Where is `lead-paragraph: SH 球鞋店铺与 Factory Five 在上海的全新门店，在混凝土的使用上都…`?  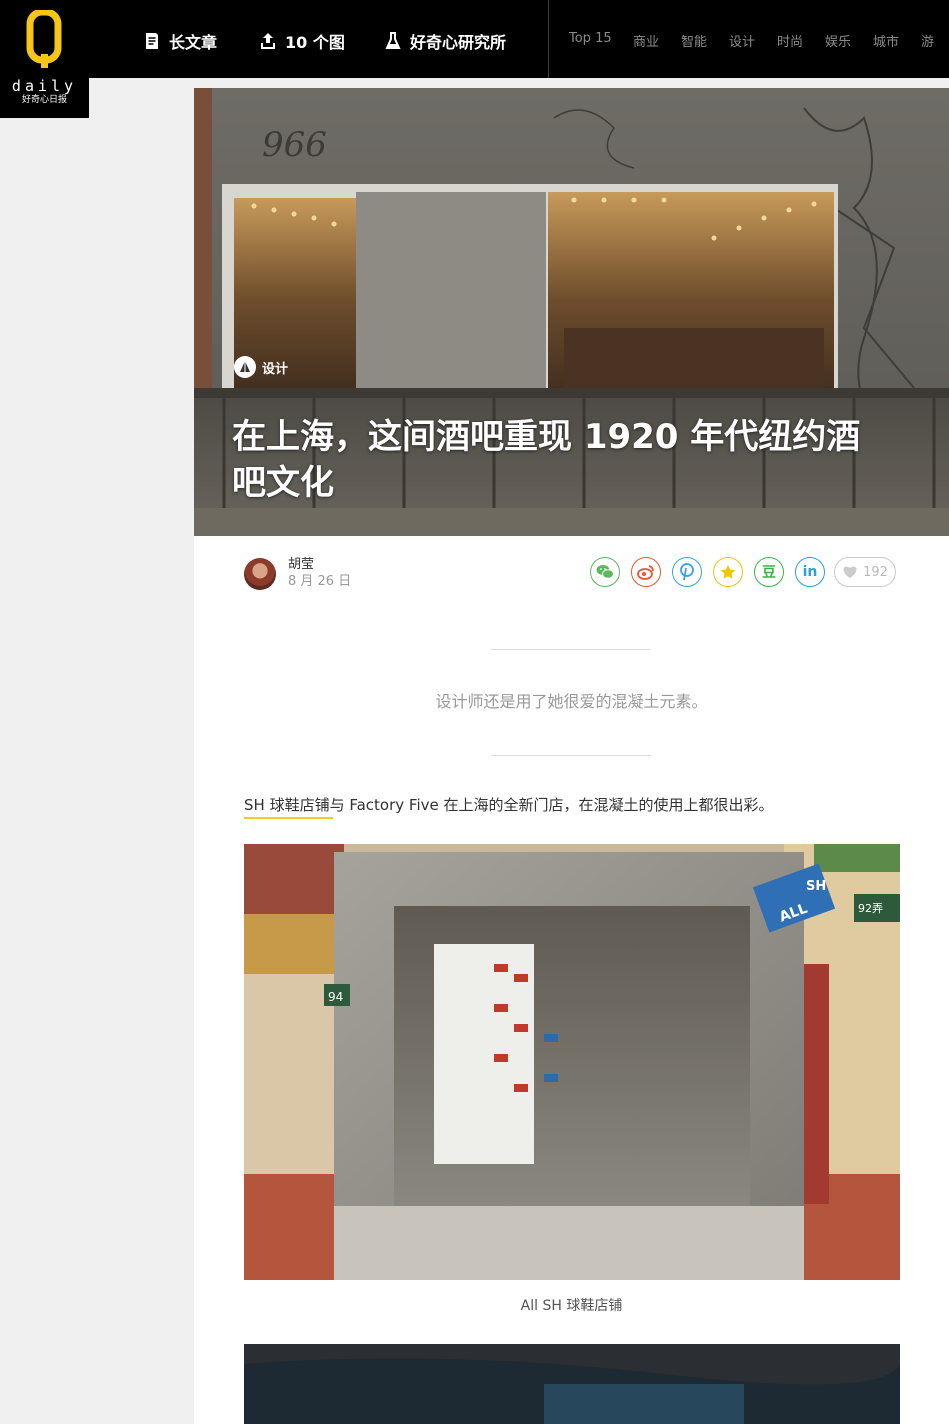
lead-paragraph: SH 球鞋店铺与 Factory Five 在上海的全新门店，在混凝土的使用上都… is located at coordinates (509, 804).